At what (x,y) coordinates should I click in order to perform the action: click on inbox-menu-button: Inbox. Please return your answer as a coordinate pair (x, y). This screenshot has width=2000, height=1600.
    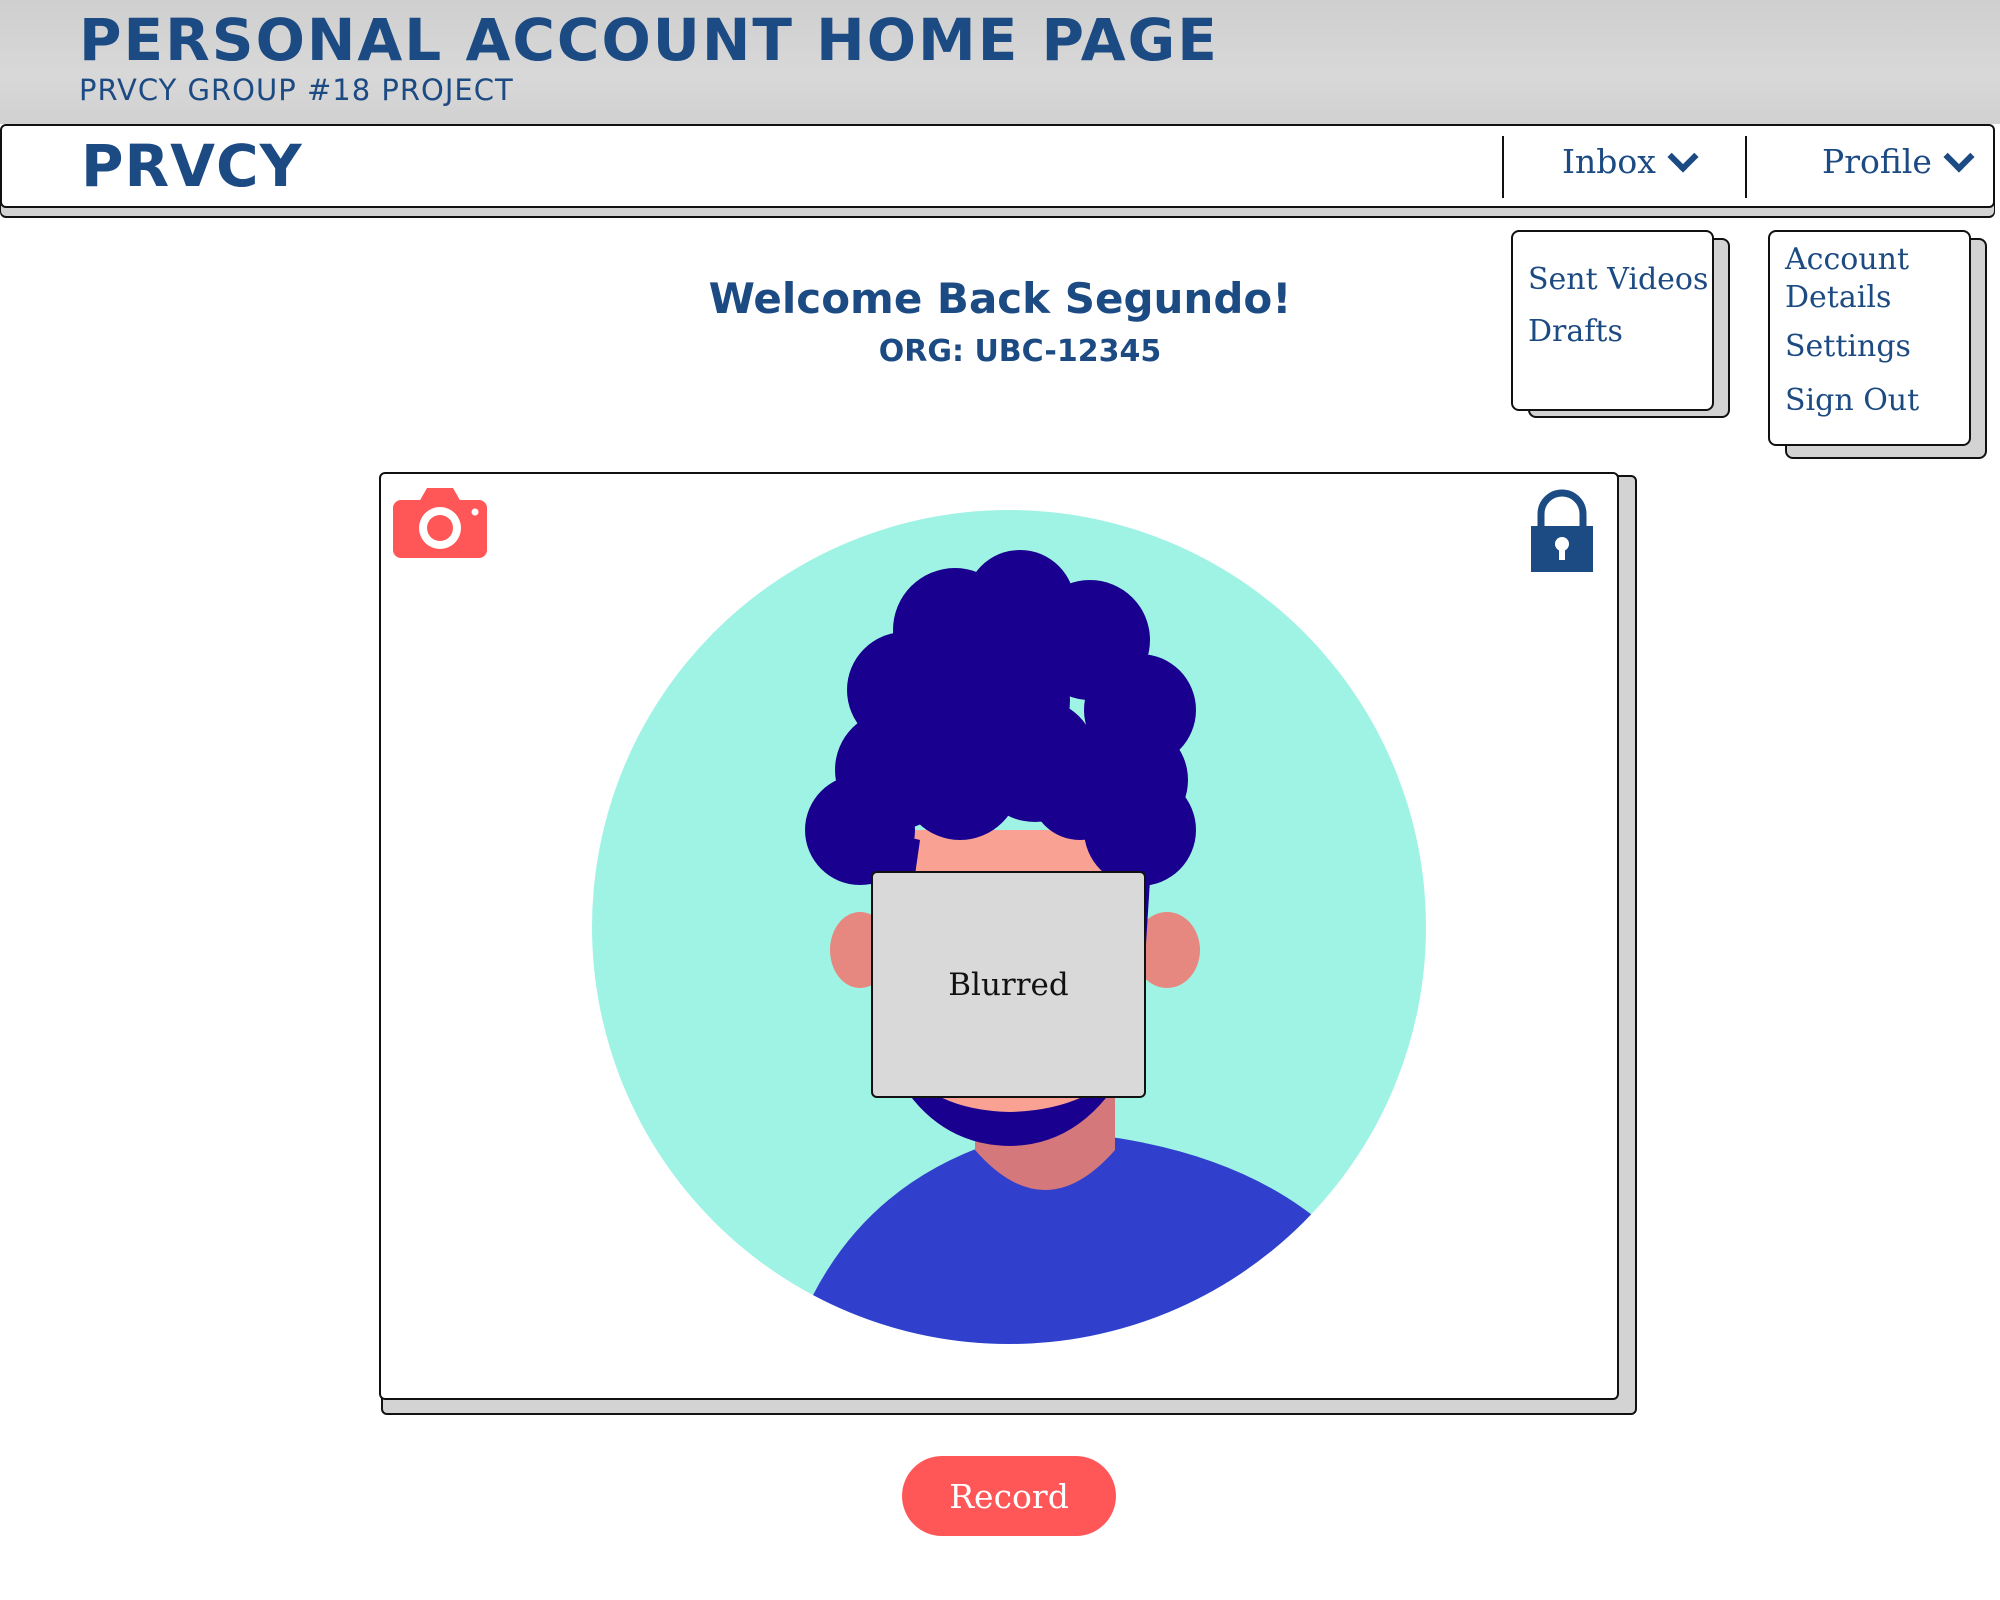
    Looking at the image, I should click on (1630, 160).